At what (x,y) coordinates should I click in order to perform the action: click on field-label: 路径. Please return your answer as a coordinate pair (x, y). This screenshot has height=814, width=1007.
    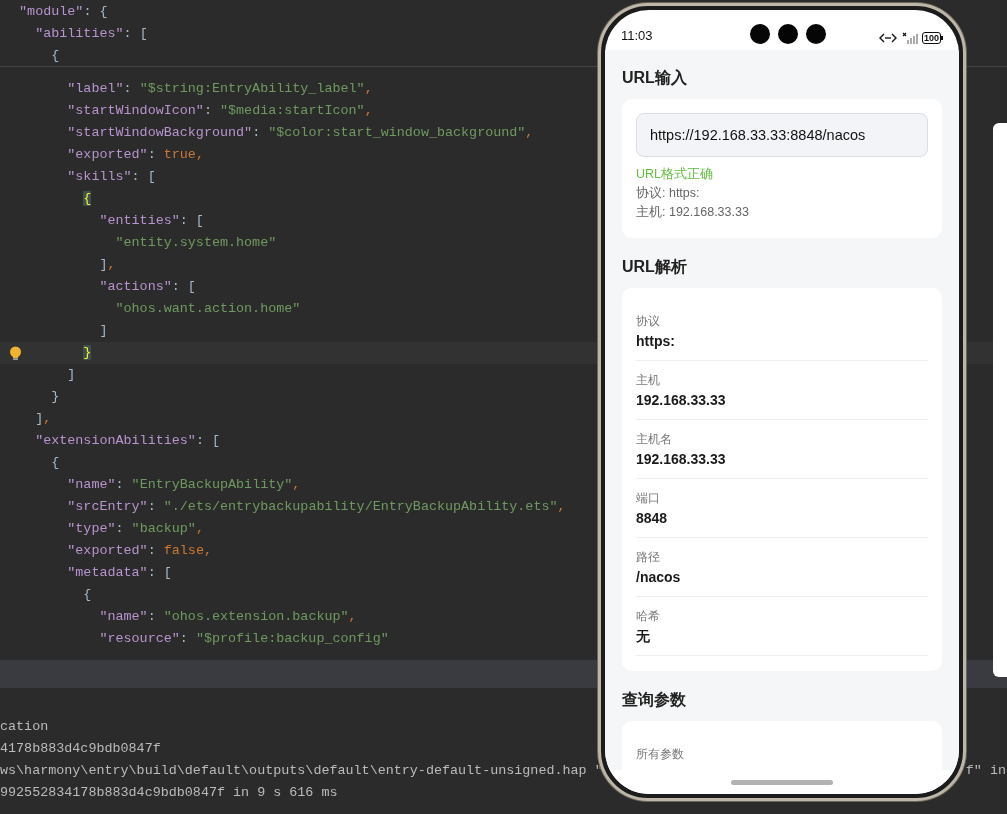
    Looking at the image, I should click on (648, 557).